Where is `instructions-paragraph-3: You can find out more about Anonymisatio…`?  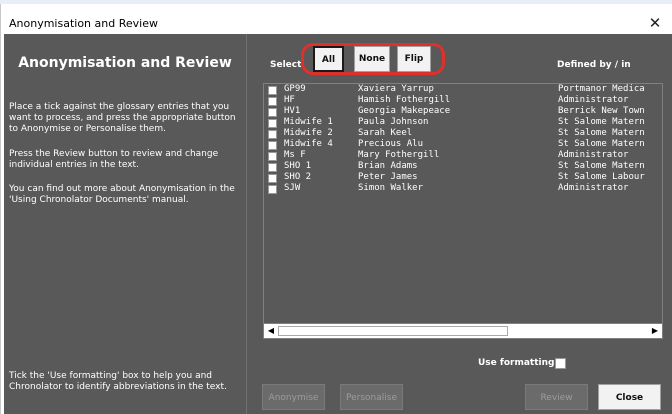
instructions-paragraph-3: You can find out more about Anonymisatio… is located at coordinates (122, 194).